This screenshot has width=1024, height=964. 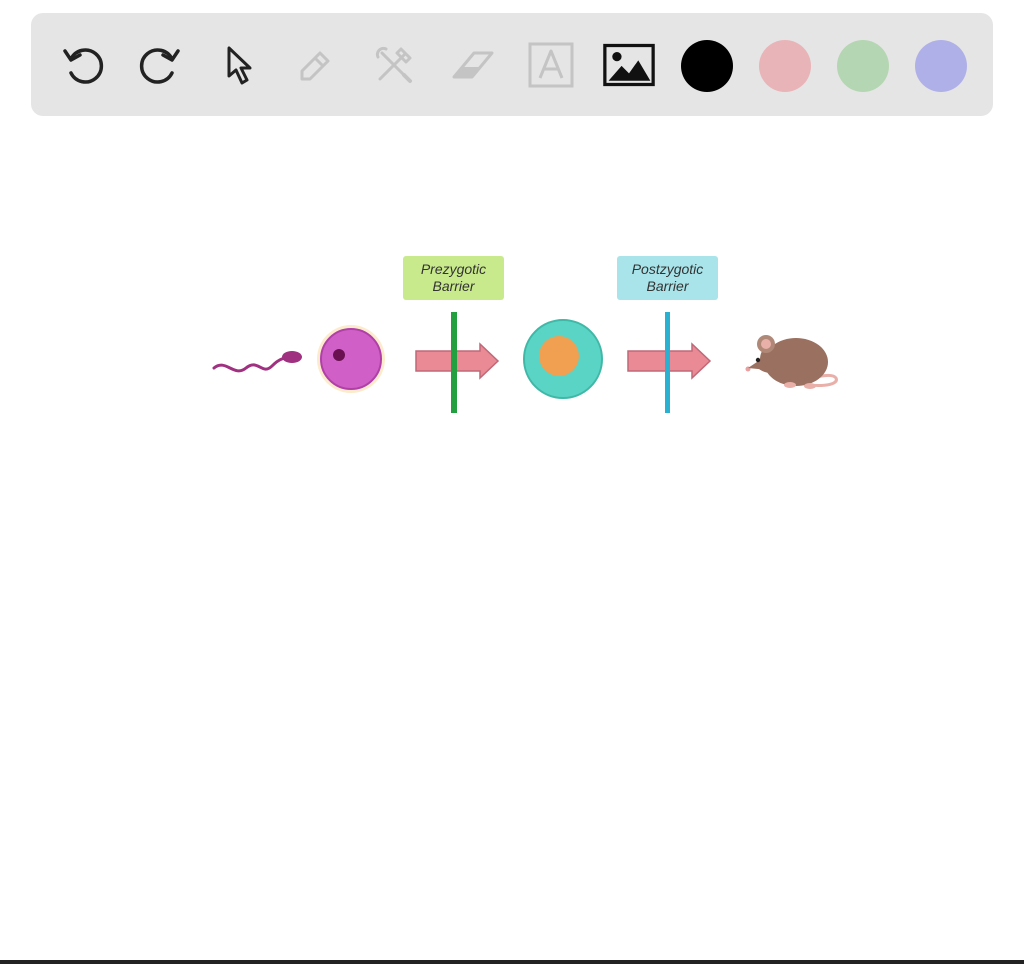 What do you see at coordinates (863, 66) in the screenshot?
I see `color-swatch-green` at bounding box center [863, 66].